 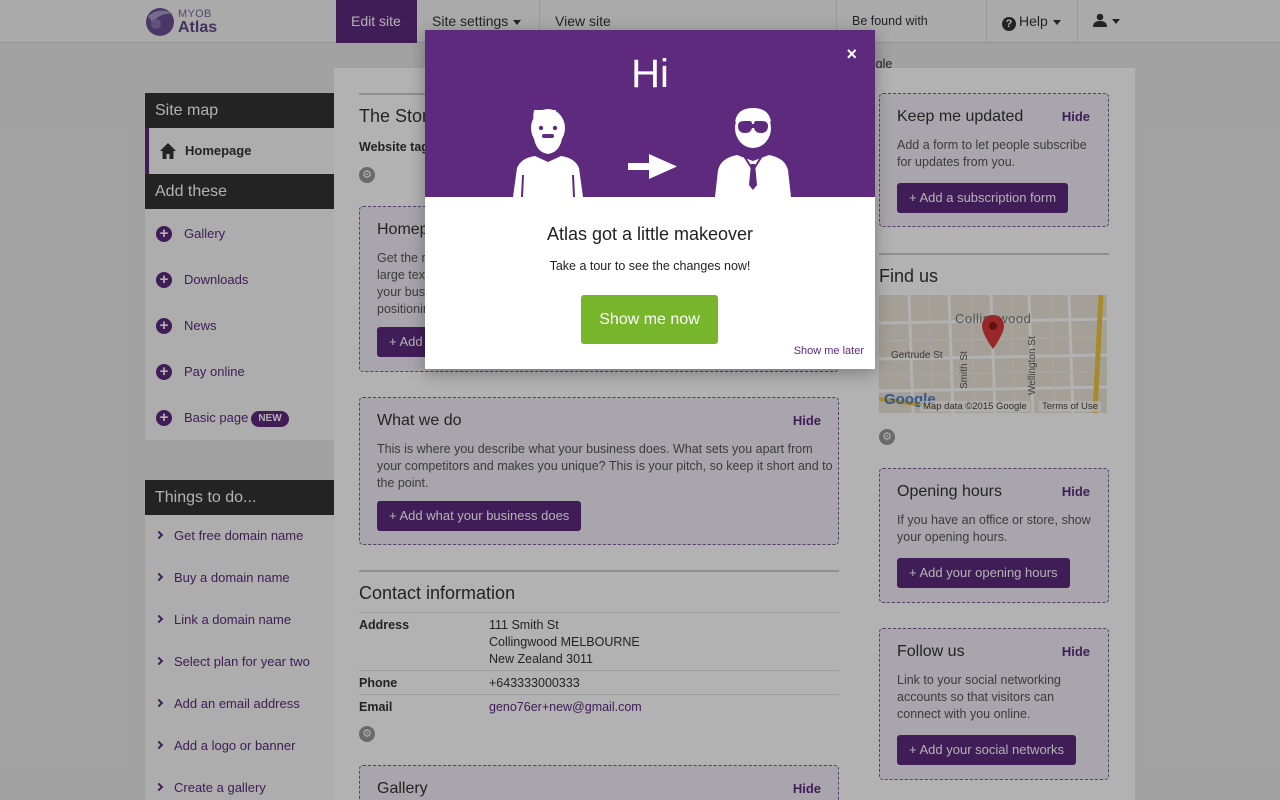 What do you see at coordinates (753, 152) in the screenshot?
I see `suited-man-icon` at bounding box center [753, 152].